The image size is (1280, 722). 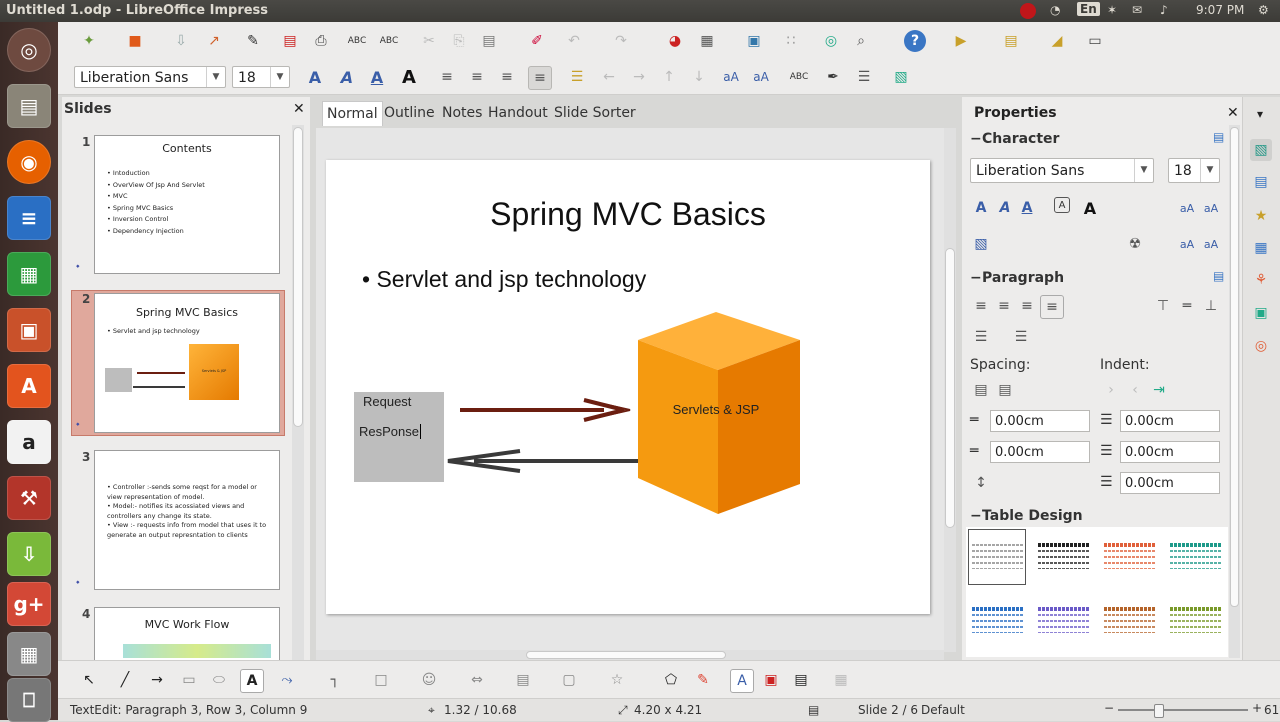 I want to click on outline-font-icon: A, so click(x=315, y=77).